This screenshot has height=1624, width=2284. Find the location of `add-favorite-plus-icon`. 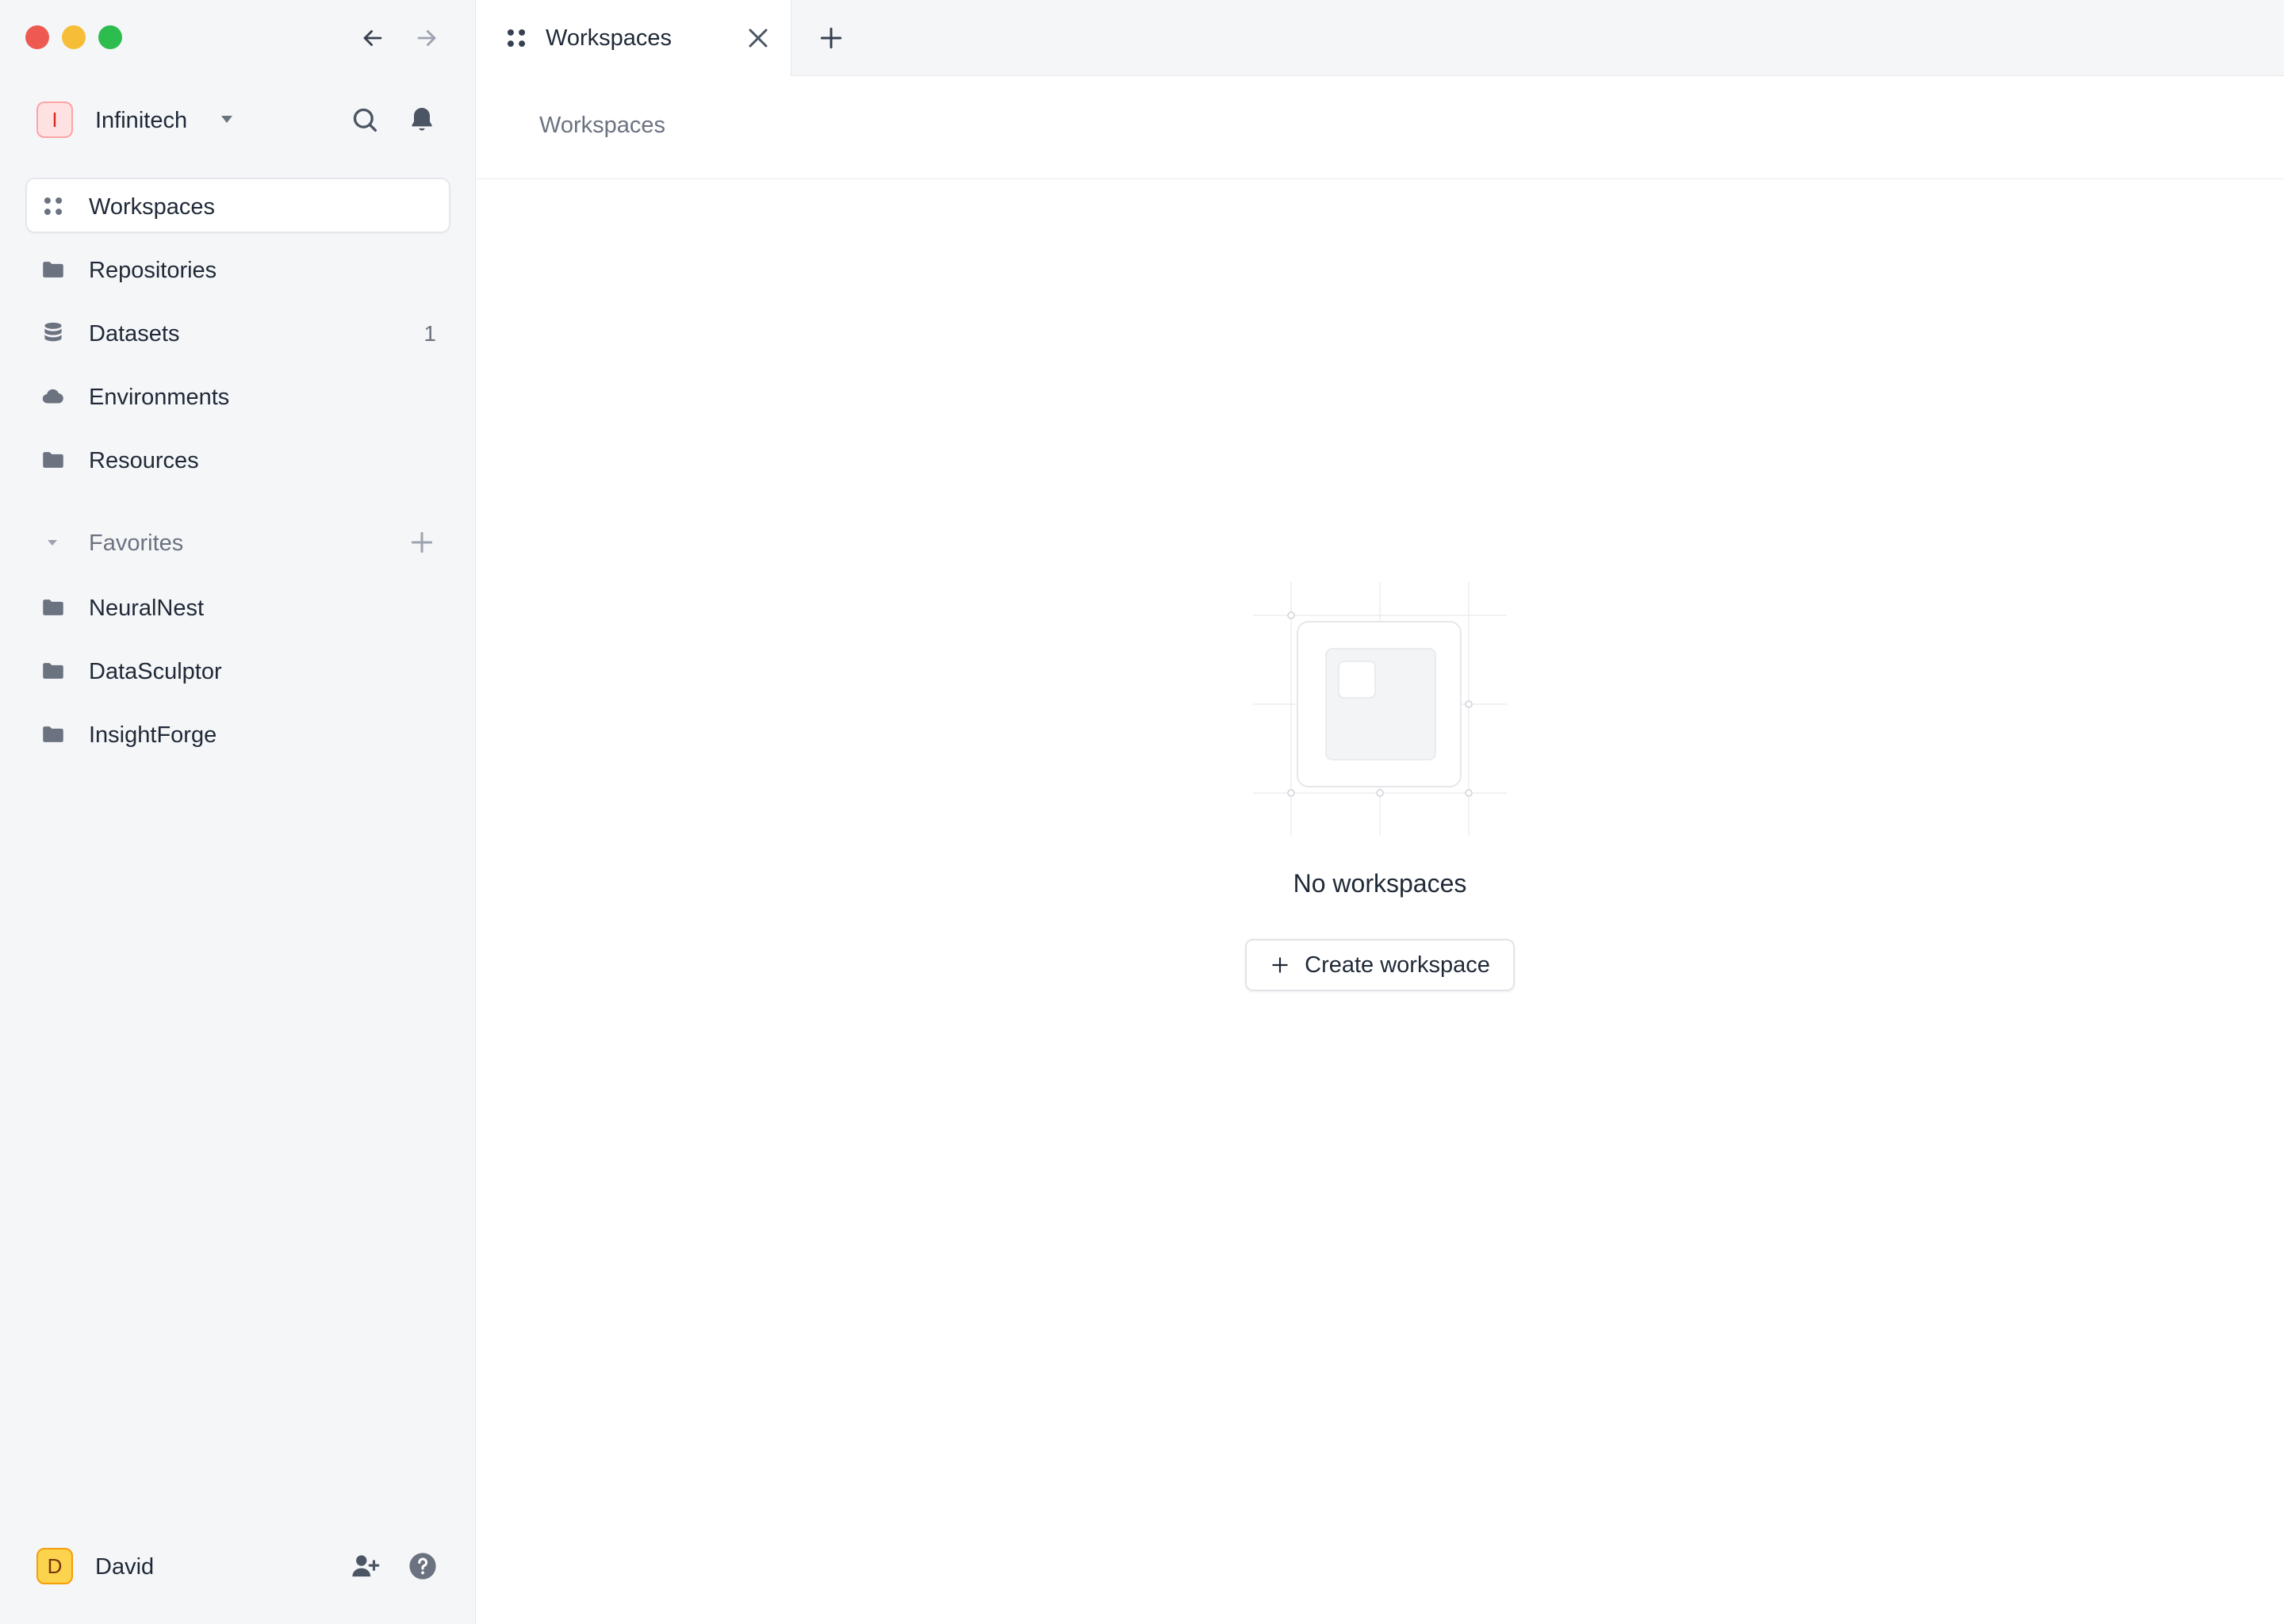

add-favorite-plus-icon is located at coordinates (422, 542).